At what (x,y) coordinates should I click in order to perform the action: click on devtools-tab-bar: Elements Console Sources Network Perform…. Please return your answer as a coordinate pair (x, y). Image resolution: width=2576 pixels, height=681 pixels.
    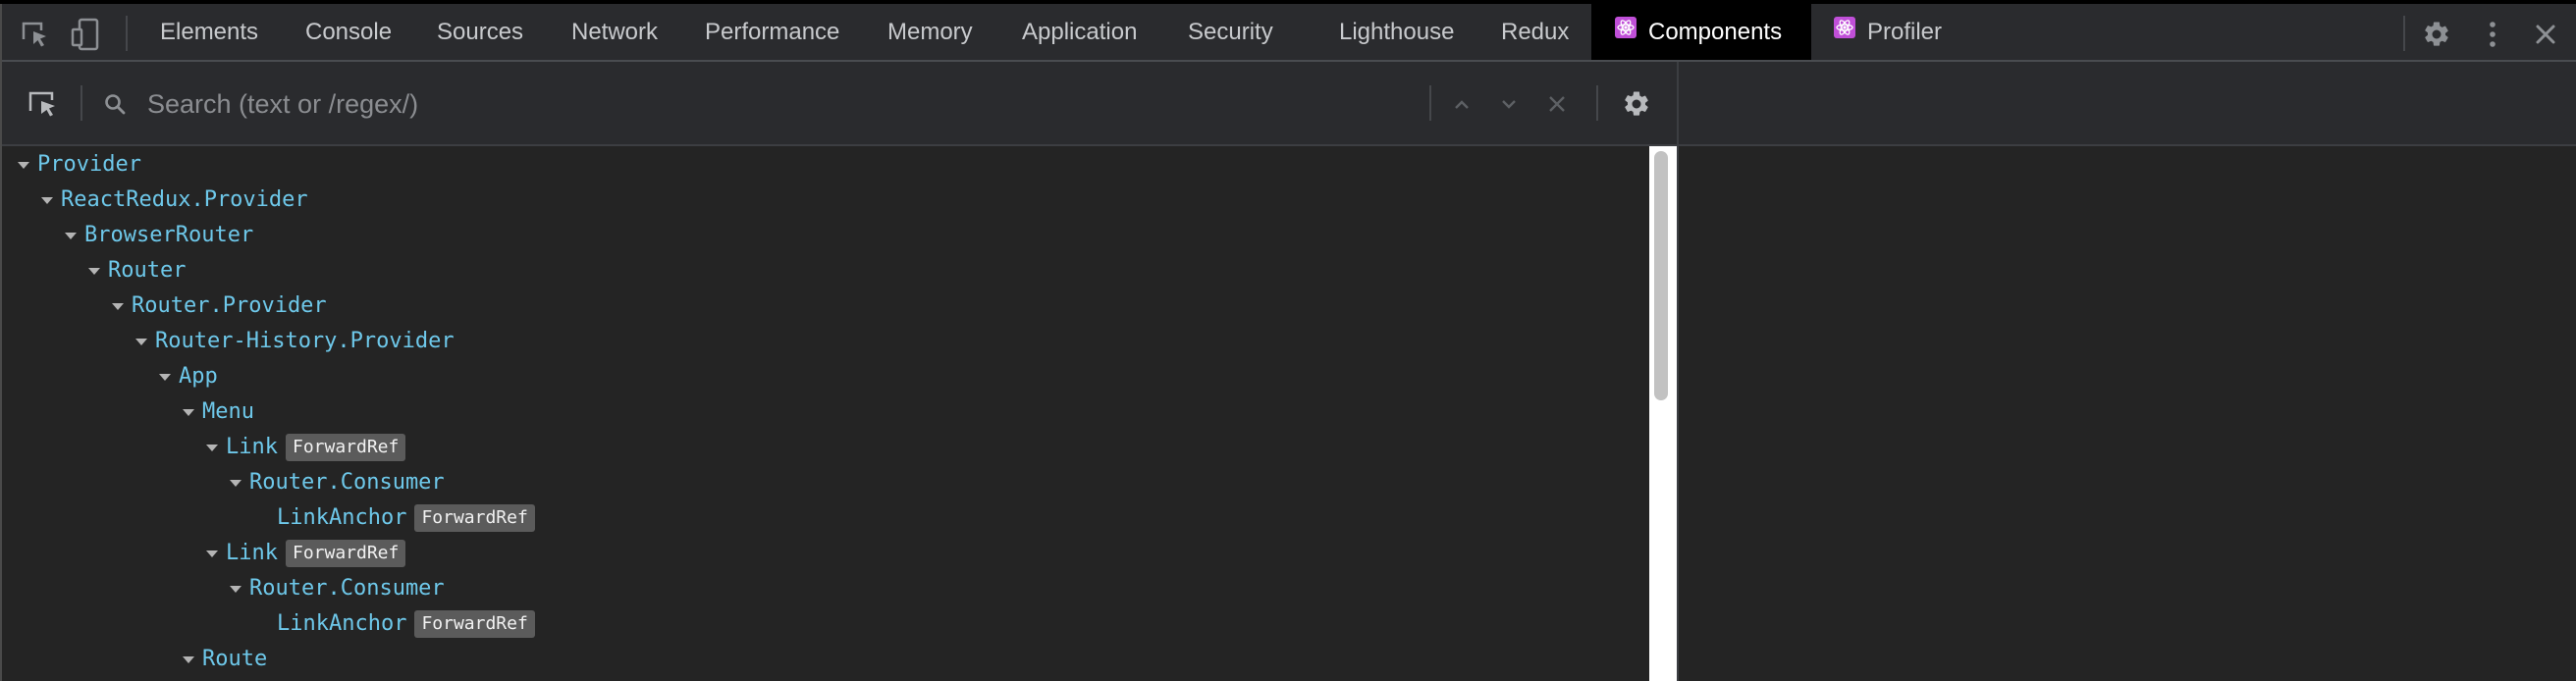
    Looking at the image, I should click on (1289, 33).